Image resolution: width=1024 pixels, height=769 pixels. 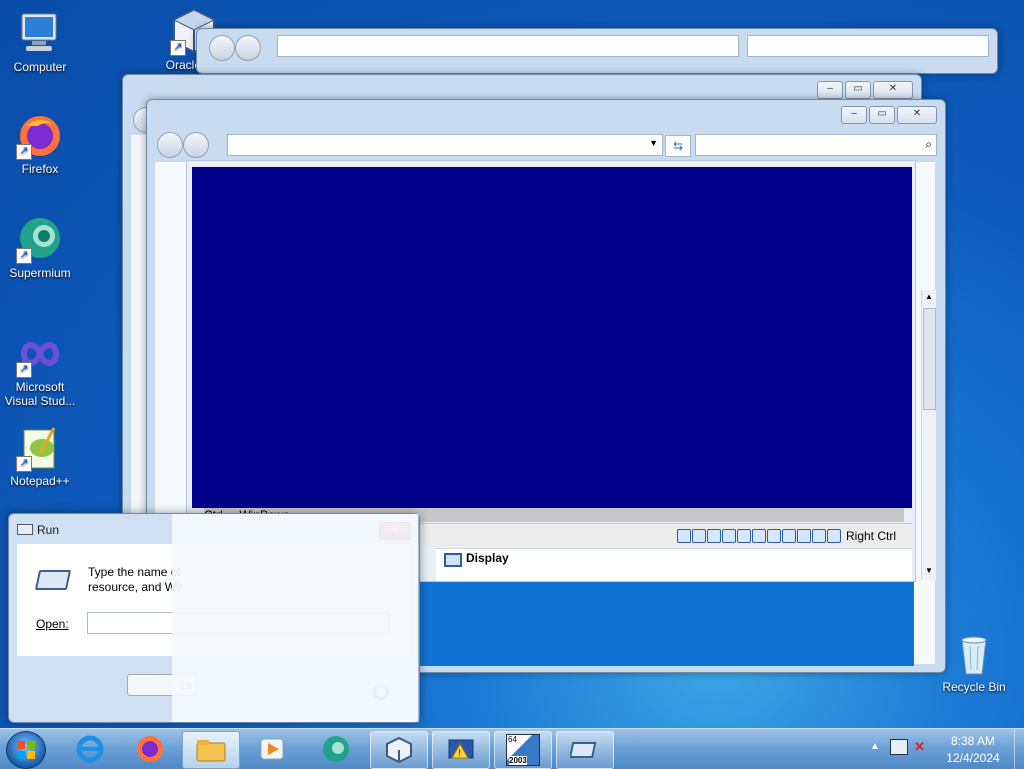 I want to click on cpu-icon, so click(x=818, y=535).